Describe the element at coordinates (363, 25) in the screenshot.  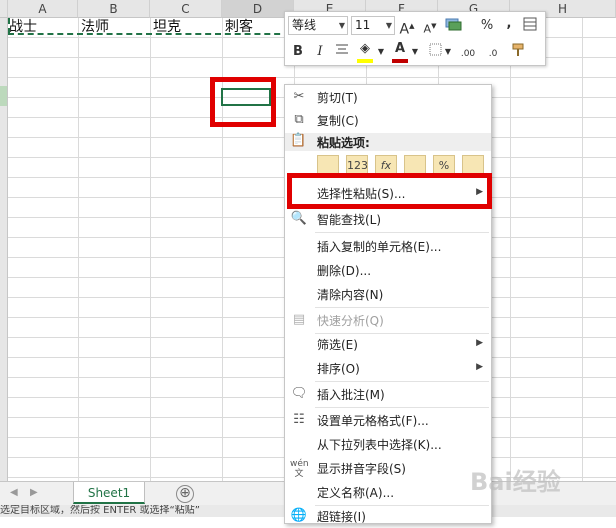
I see `font-size-value: 11` at that location.